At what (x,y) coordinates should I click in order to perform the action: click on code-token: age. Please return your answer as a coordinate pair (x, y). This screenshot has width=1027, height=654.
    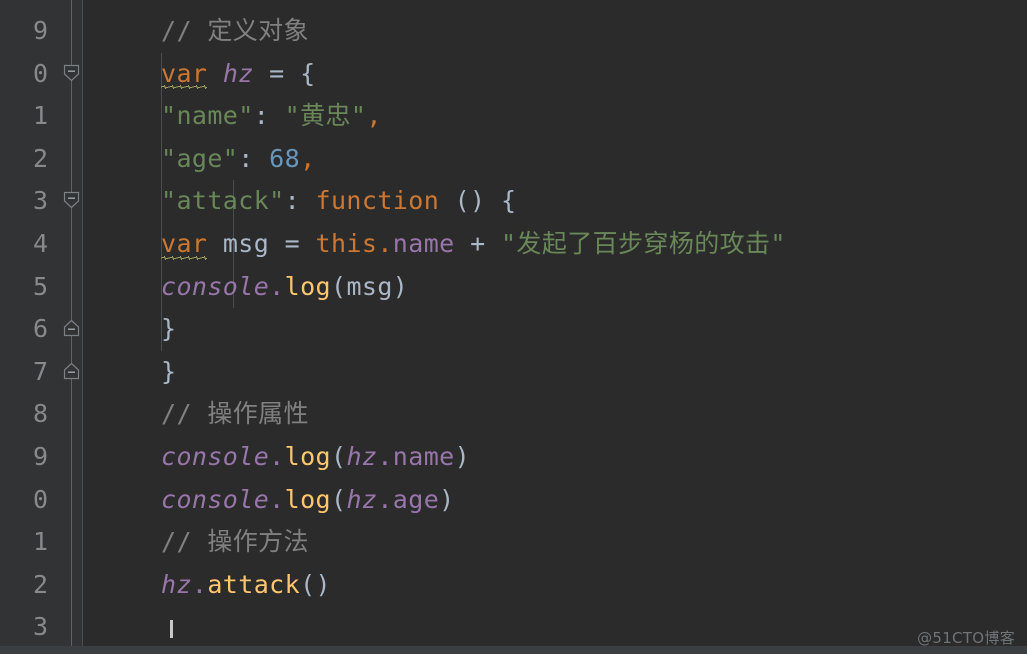
    Looking at the image, I should click on (416, 499).